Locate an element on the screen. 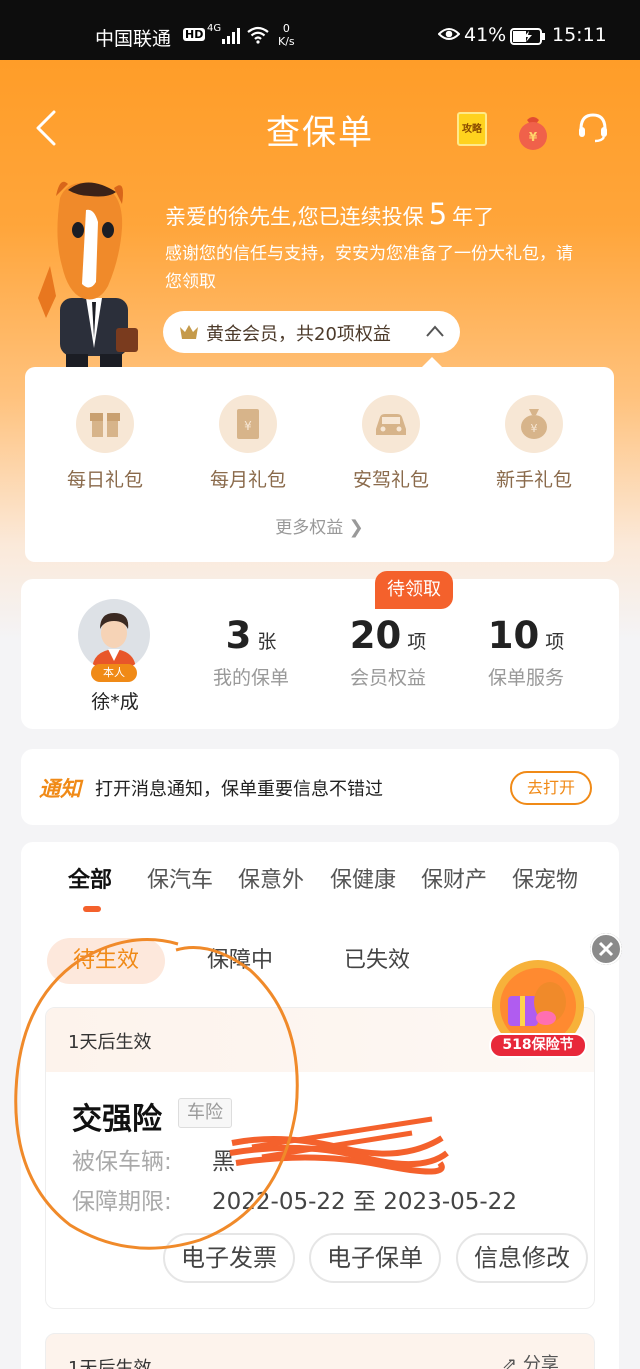 Image resolution: width=640 pixels, height=1369 pixels. close-icon is located at coordinates (606, 949).